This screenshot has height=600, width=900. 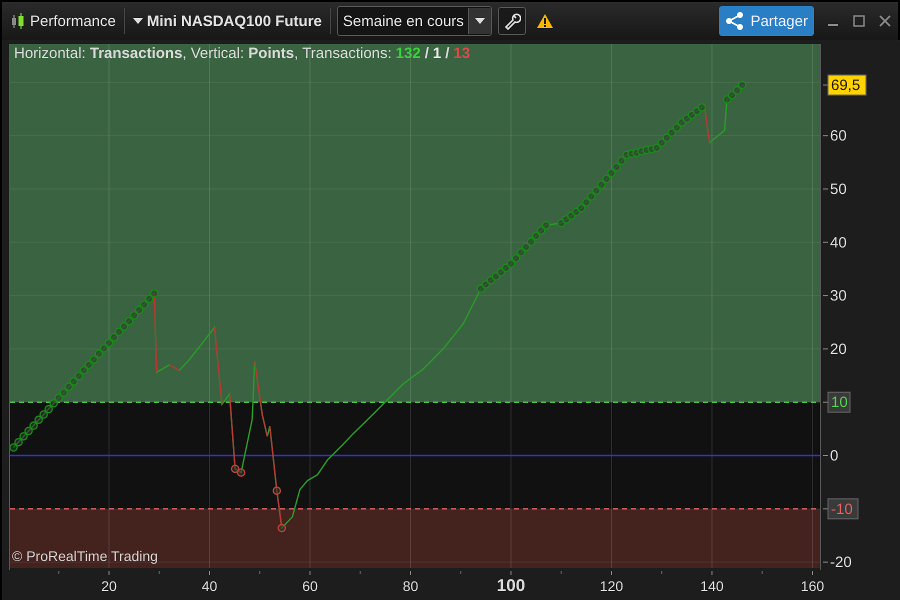 I want to click on chart-summary: Horizontal: Transactions, Vertical: Points, Transactions:, so click(x=203, y=53).